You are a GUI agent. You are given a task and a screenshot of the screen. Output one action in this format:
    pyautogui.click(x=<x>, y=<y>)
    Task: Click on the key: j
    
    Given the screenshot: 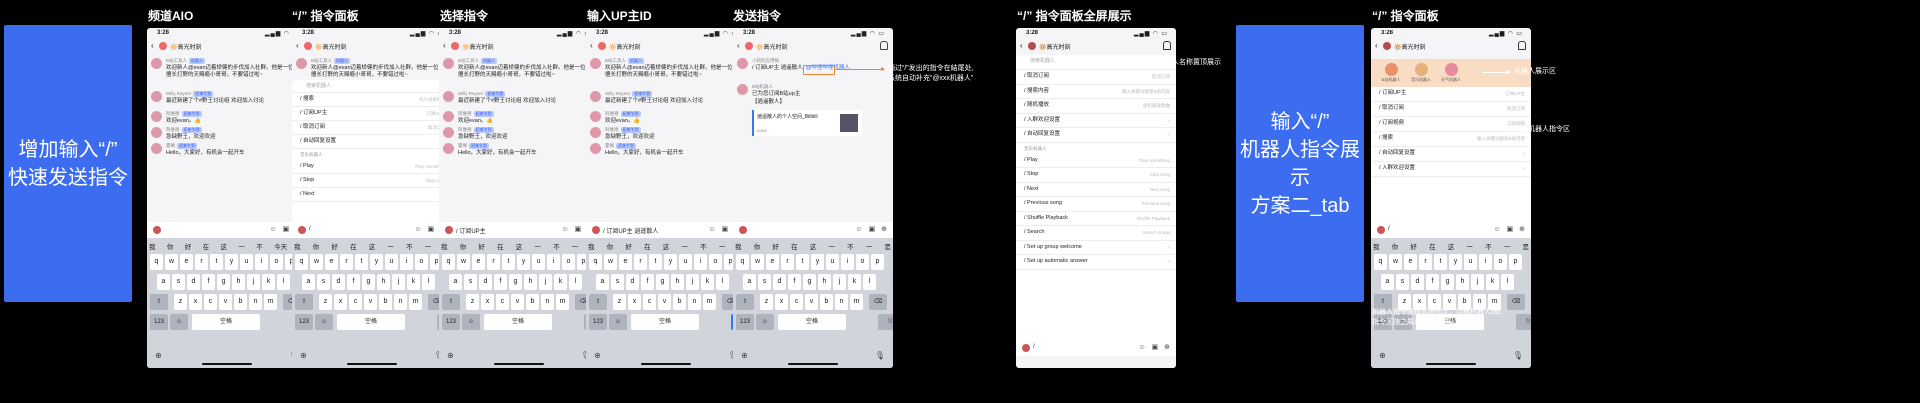 What is the action you would take?
    pyautogui.click(x=253, y=282)
    